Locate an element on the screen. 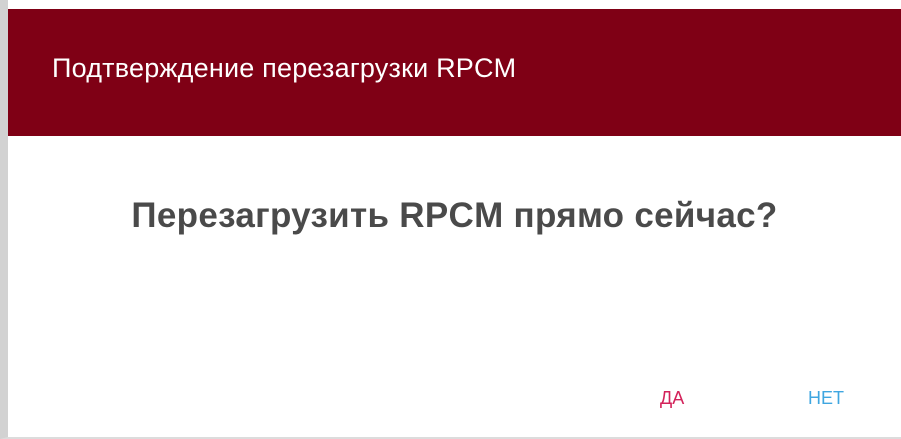  dialog-top-edge is located at coordinates (454, 4).